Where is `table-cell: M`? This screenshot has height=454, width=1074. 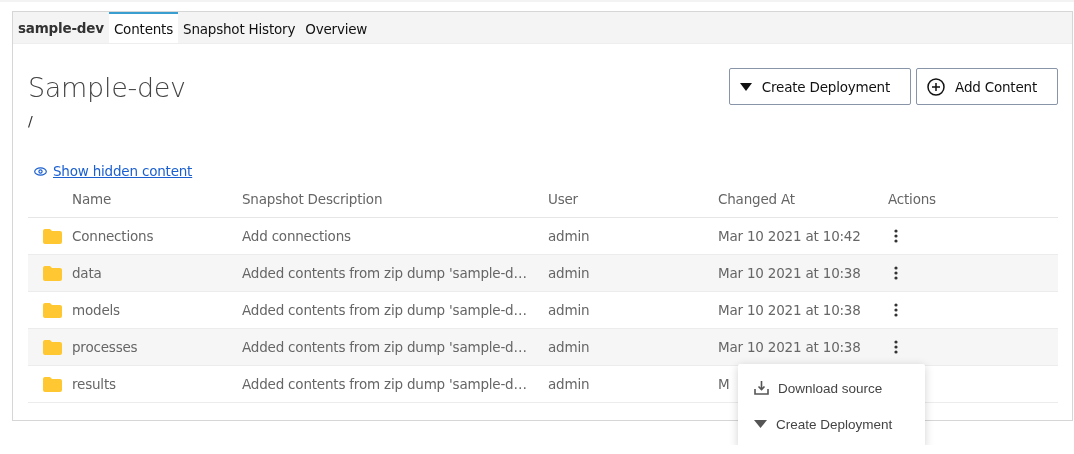 table-cell: M is located at coordinates (724, 384).